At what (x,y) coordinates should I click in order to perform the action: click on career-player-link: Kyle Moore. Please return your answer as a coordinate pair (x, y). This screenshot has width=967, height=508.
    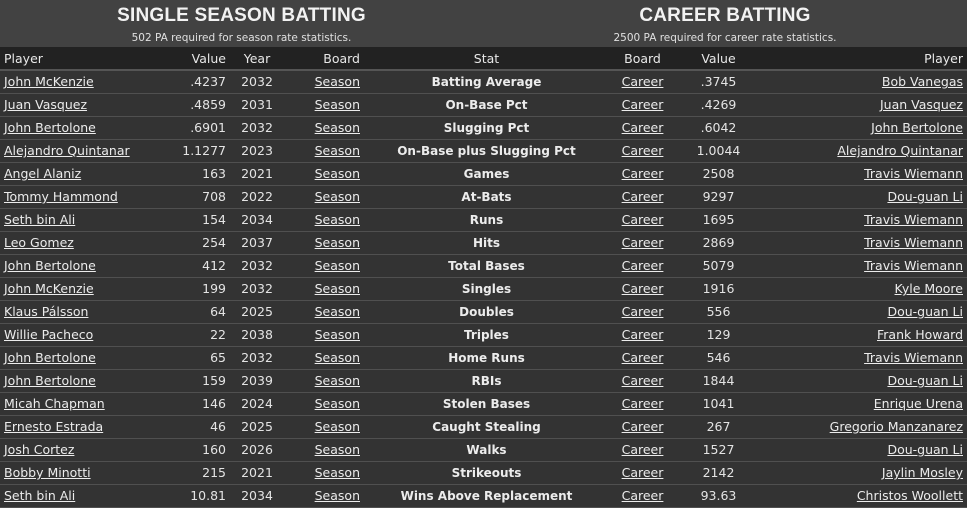
    Looking at the image, I should click on (929, 288).